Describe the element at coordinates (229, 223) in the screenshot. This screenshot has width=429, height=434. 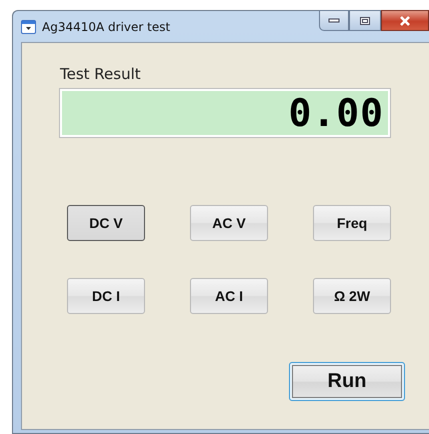
I see `mode-button: AC V` at that location.